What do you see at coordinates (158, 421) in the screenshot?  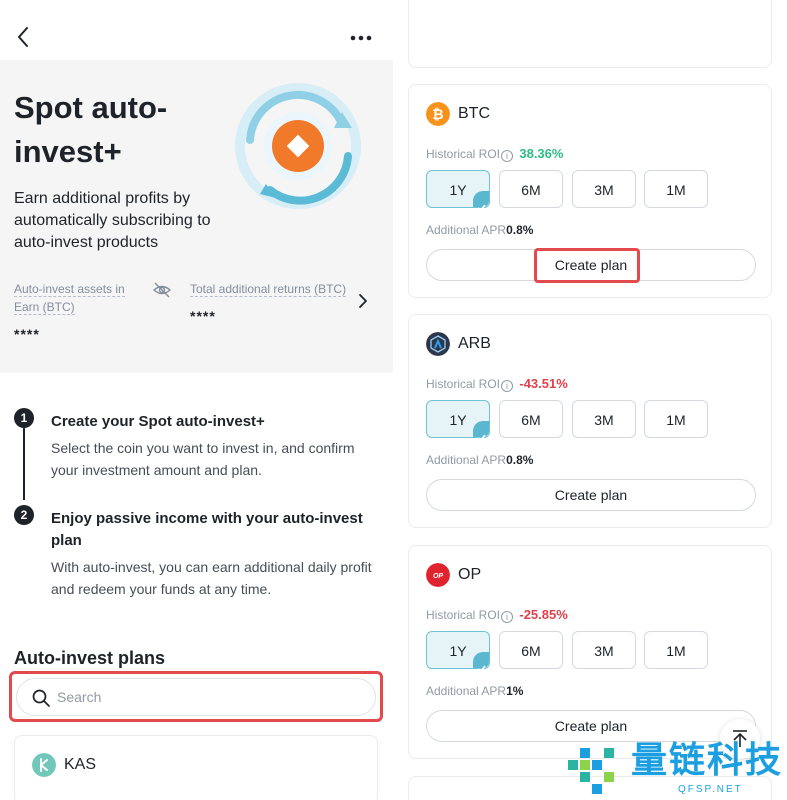 I see `step-title-1: Create your Spot auto-invest+` at bounding box center [158, 421].